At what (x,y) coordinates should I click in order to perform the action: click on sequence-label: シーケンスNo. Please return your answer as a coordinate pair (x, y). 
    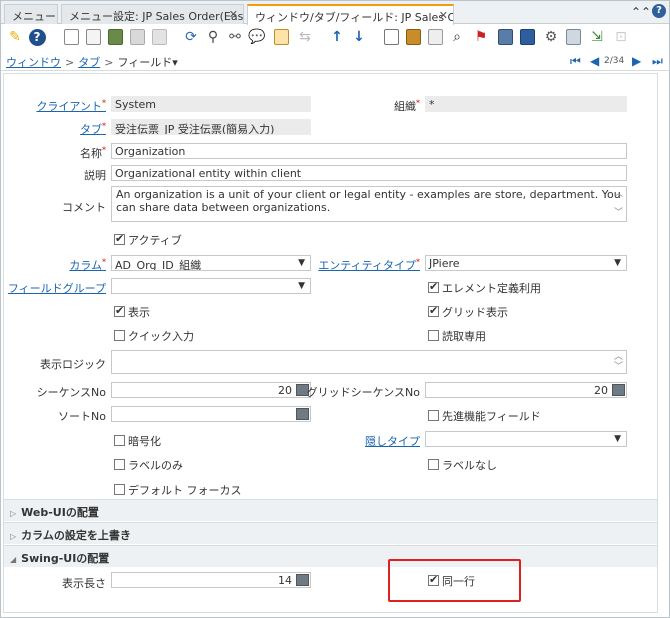
    Looking at the image, I should click on (71, 392).